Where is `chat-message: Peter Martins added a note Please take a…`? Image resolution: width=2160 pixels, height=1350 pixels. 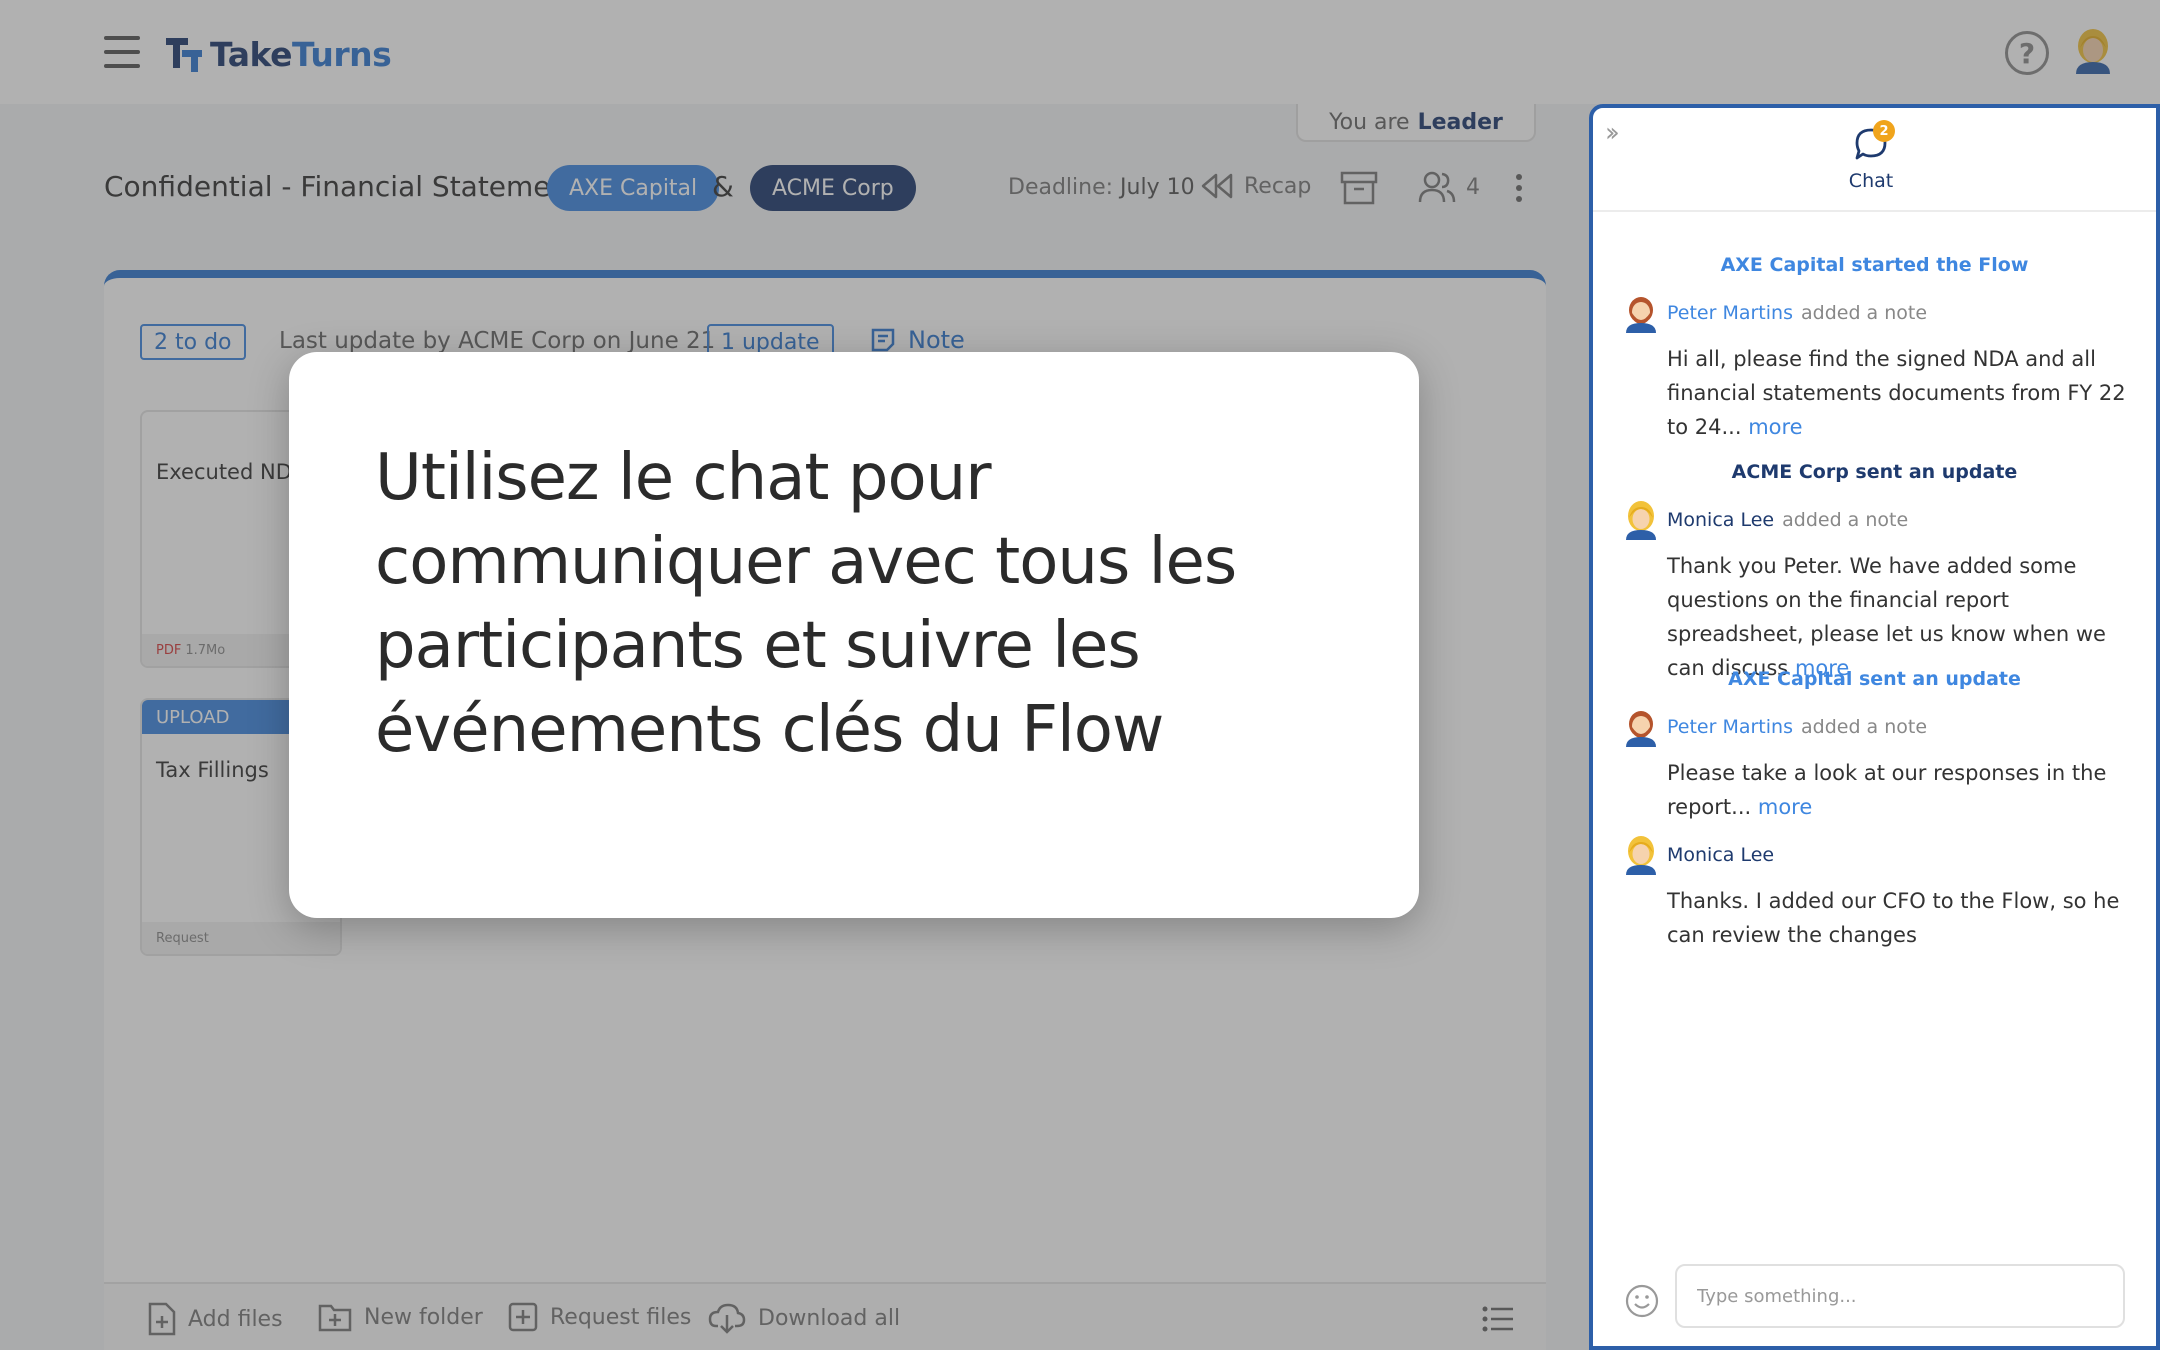 chat-message: Peter Martins added a note Please take a… is located at coordinates (1878, 766).